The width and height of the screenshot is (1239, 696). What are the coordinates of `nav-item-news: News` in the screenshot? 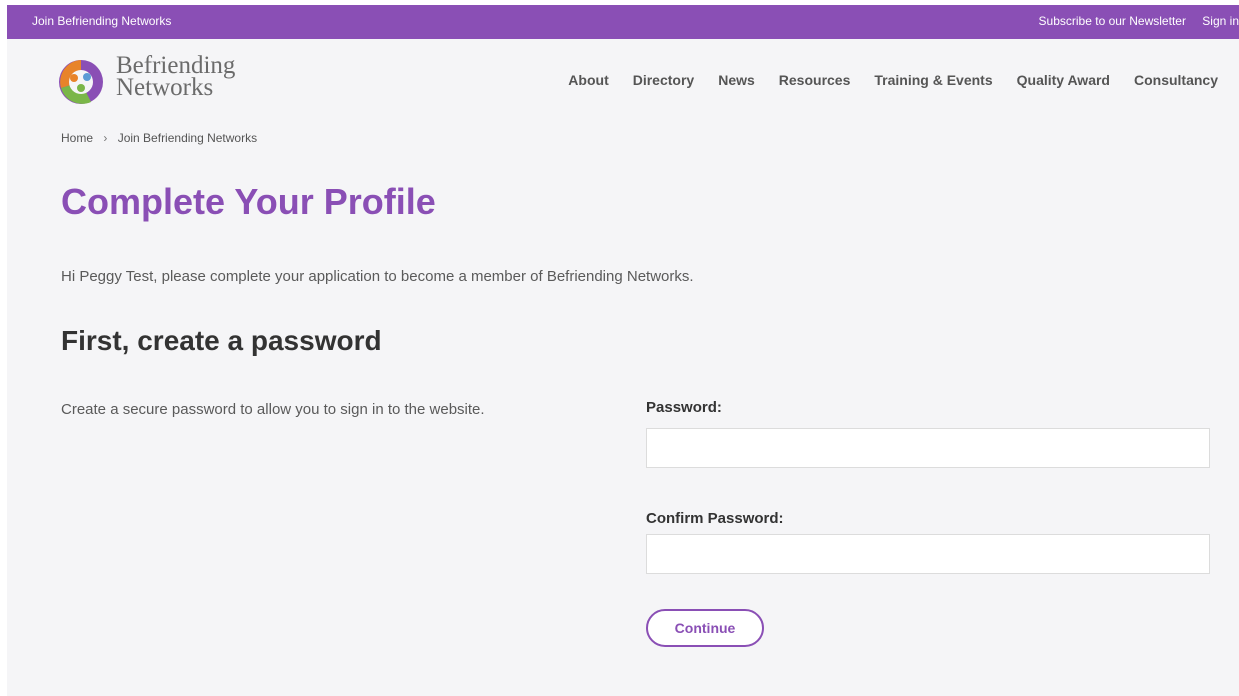 It's located at (736, 80).